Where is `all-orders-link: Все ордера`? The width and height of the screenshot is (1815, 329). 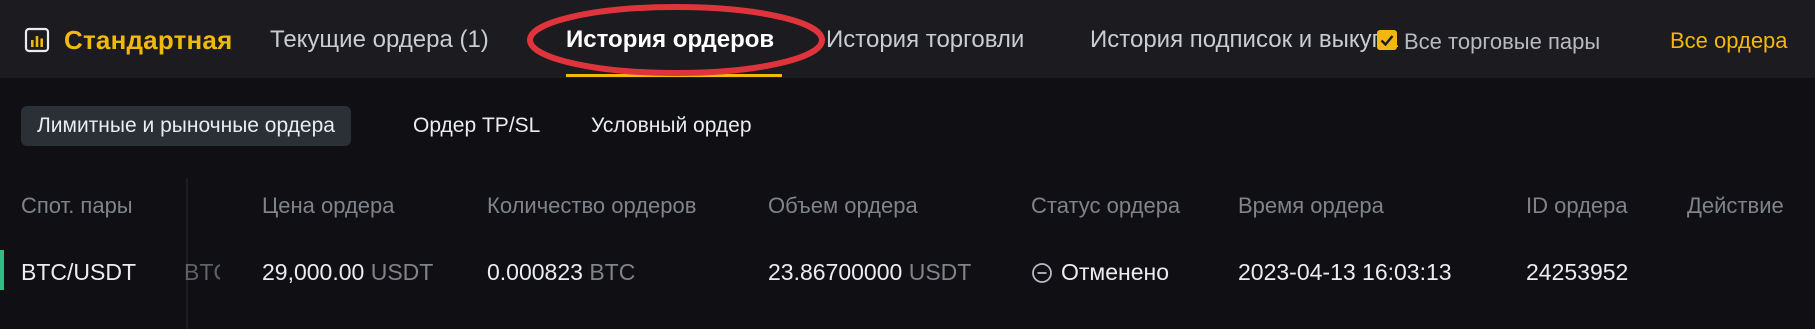
all-orders-link: Все ордера is located at coordinates (1729, 41).